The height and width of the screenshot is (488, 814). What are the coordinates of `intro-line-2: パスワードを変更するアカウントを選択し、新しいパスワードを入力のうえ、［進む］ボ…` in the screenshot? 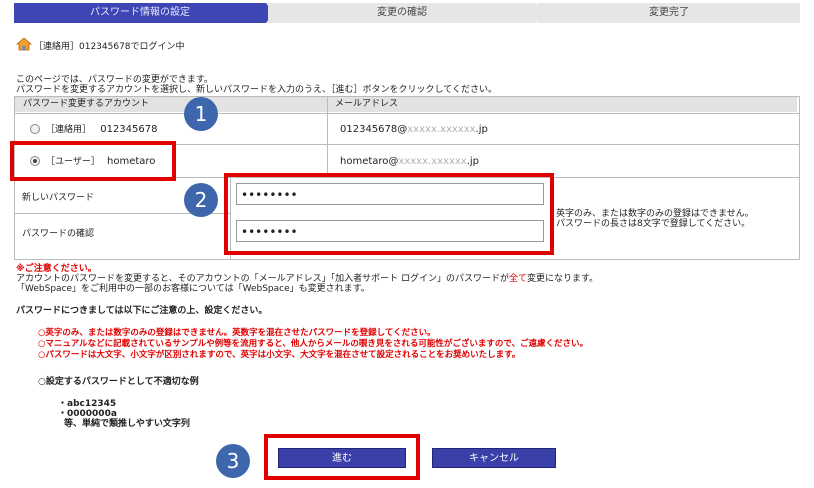 It's located at (256, 90).